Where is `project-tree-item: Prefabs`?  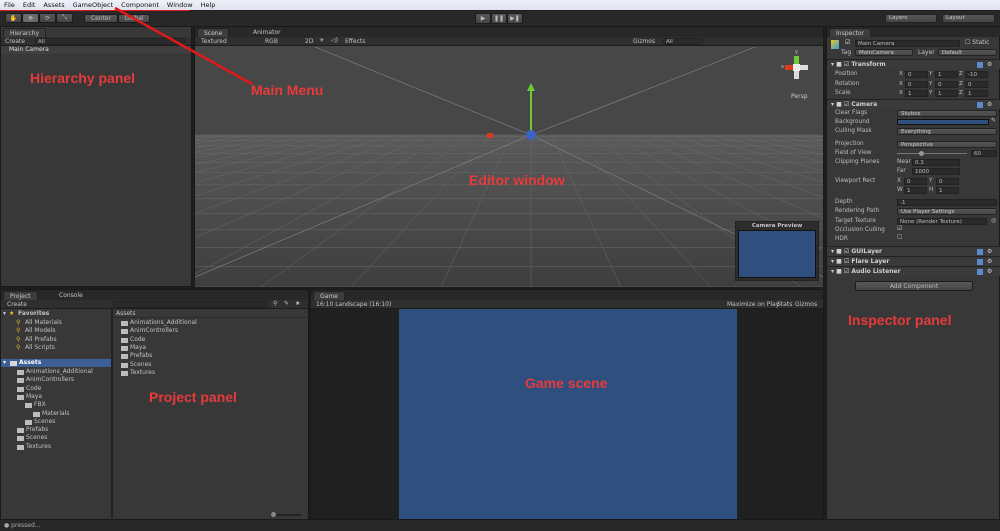 project-tree-item: Prefabs is located at coordinates (37, 430).